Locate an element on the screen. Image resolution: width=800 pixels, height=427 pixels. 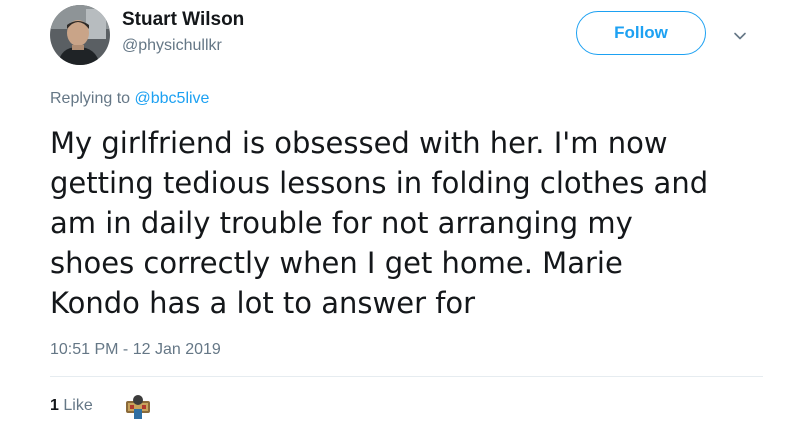
likes-stat: 1 Like is located at coordinates (71, 406).